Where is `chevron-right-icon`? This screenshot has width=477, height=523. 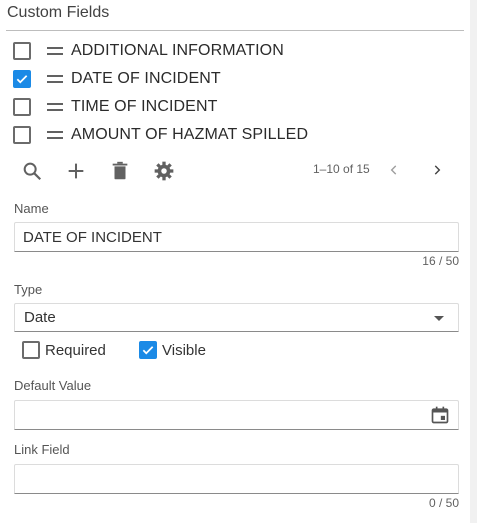 chevron-right-icon is located at coordinates (437, 170).